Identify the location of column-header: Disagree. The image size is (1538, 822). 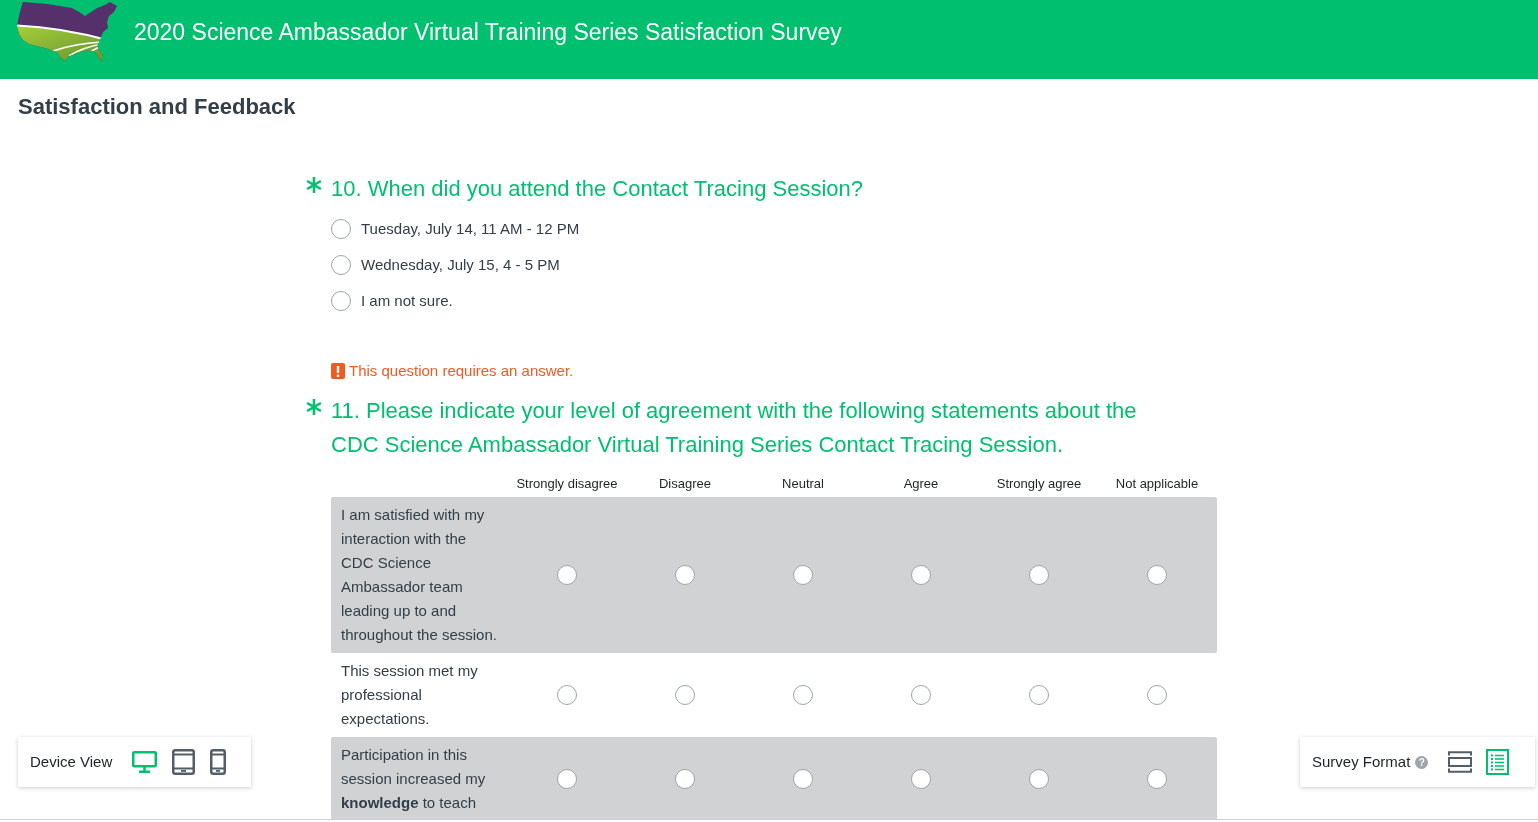
(685, 484).